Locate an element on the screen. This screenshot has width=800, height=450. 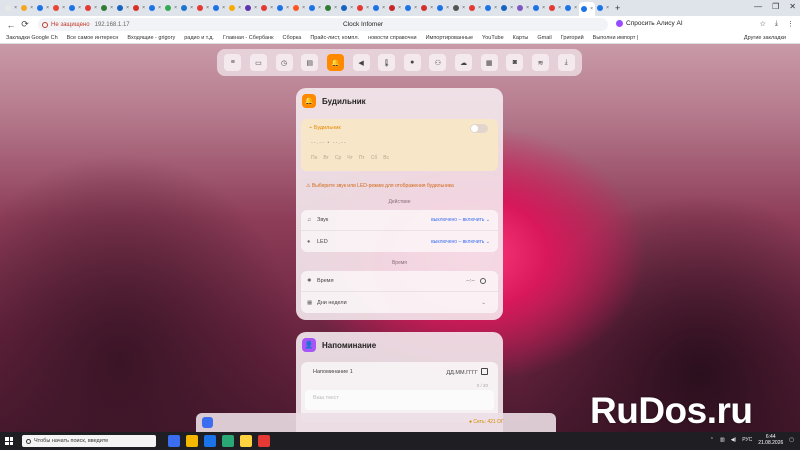
download-icon: ⤓ is located at coordinates (566, 62).